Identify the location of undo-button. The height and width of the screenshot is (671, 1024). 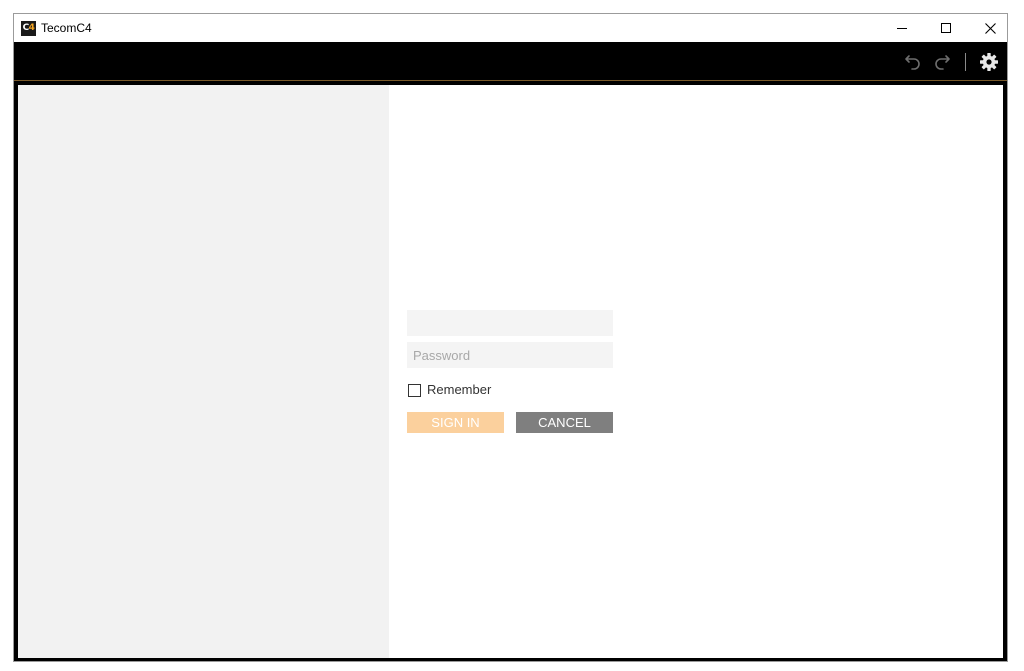
(913, 62).